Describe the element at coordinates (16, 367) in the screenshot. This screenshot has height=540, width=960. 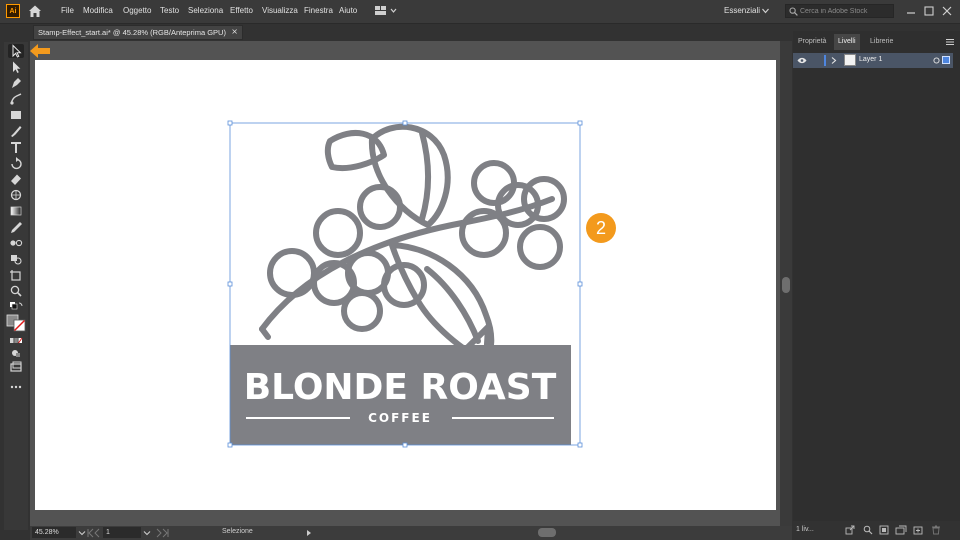
I see `screen-mode-icon` at that location.